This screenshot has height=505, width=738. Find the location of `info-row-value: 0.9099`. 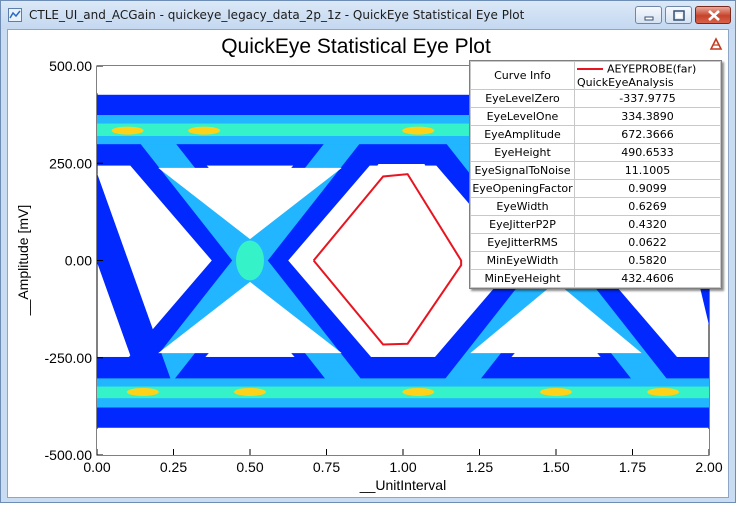

info-row-value: 0.9099 is located at coordinates (647, 188).